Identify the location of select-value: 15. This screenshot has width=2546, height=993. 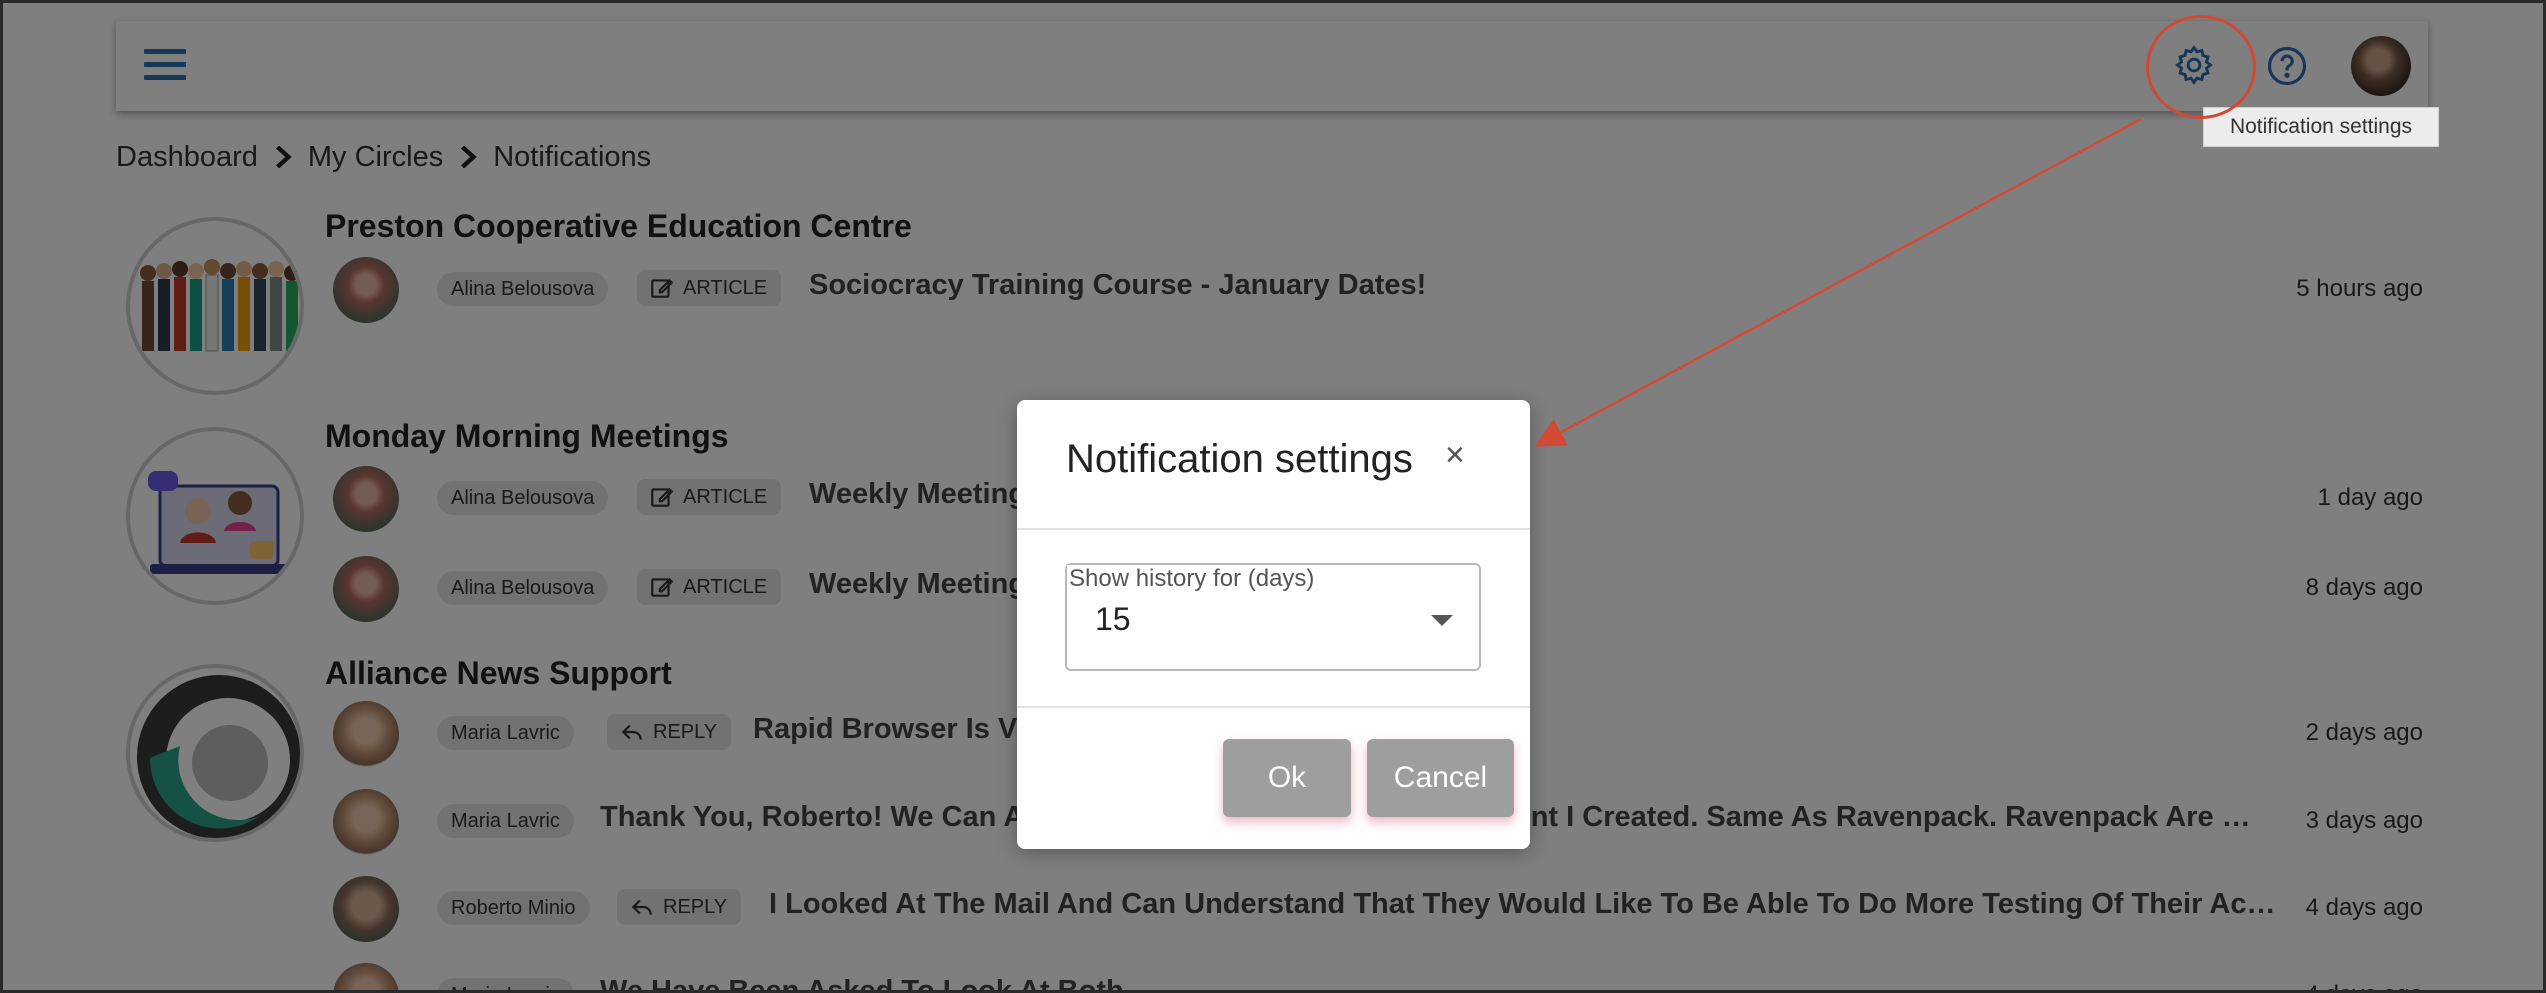
(1113, 619).